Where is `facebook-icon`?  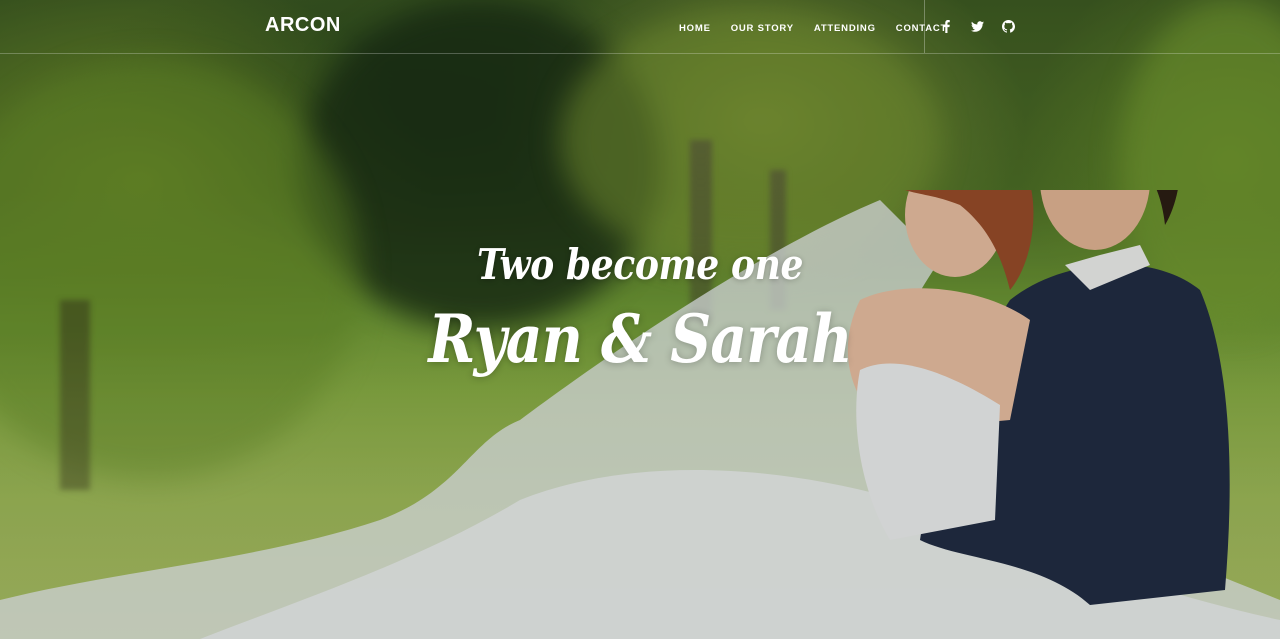 facebook-icon is located at coordinates (946, 27).